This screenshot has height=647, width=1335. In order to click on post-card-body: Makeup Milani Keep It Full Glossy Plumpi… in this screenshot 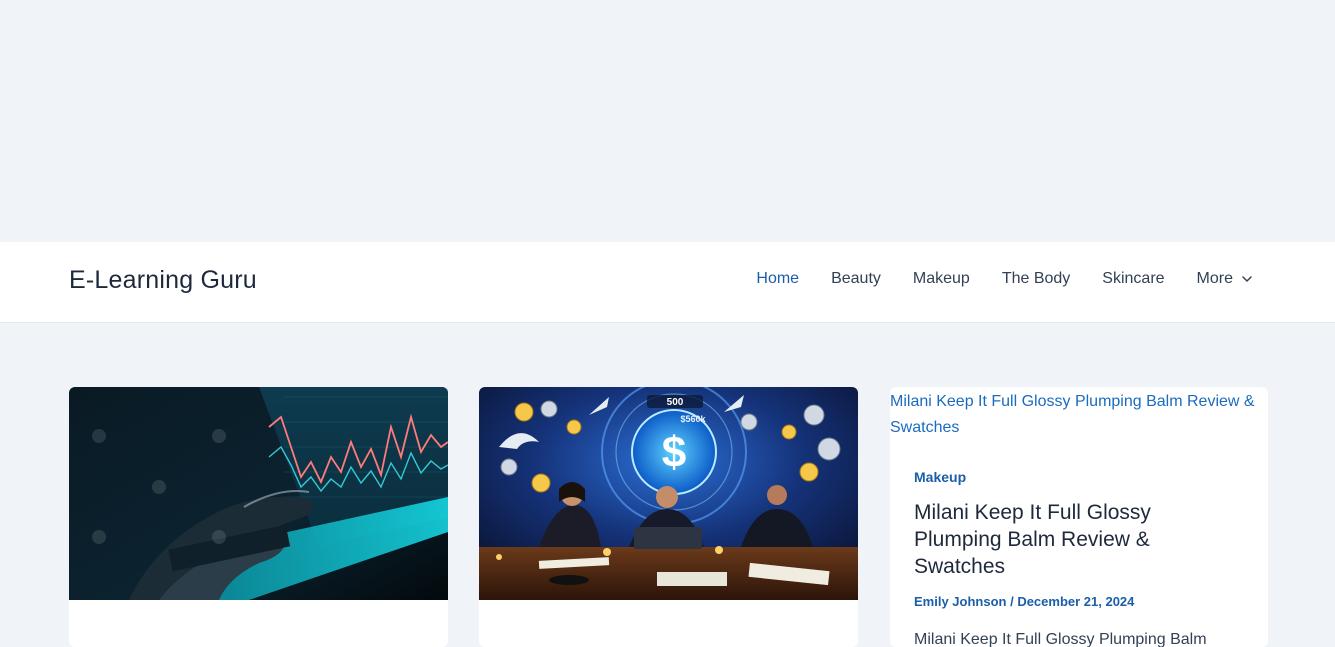, I will do `click(1079, 558)`.